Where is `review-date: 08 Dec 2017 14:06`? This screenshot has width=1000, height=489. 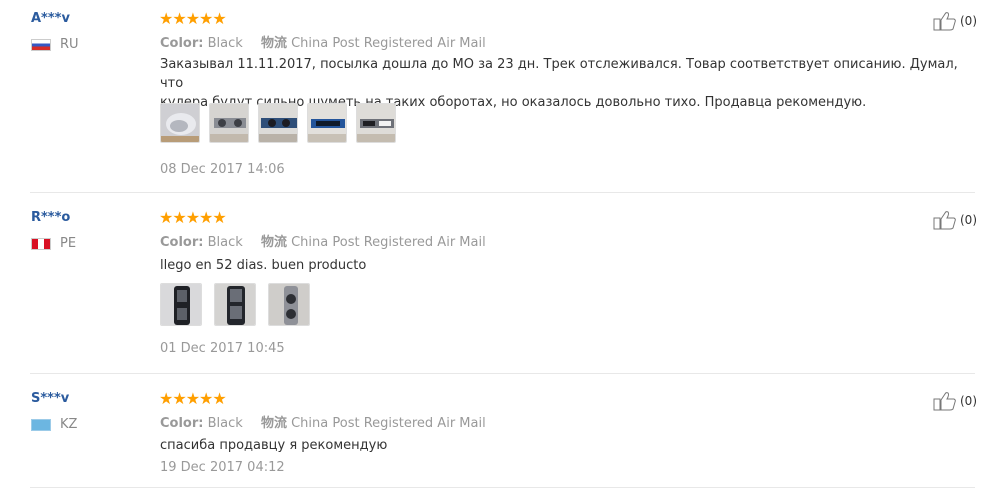
review-date: 08 Dec 2017 14:06 is located at coordinates (222, 169).